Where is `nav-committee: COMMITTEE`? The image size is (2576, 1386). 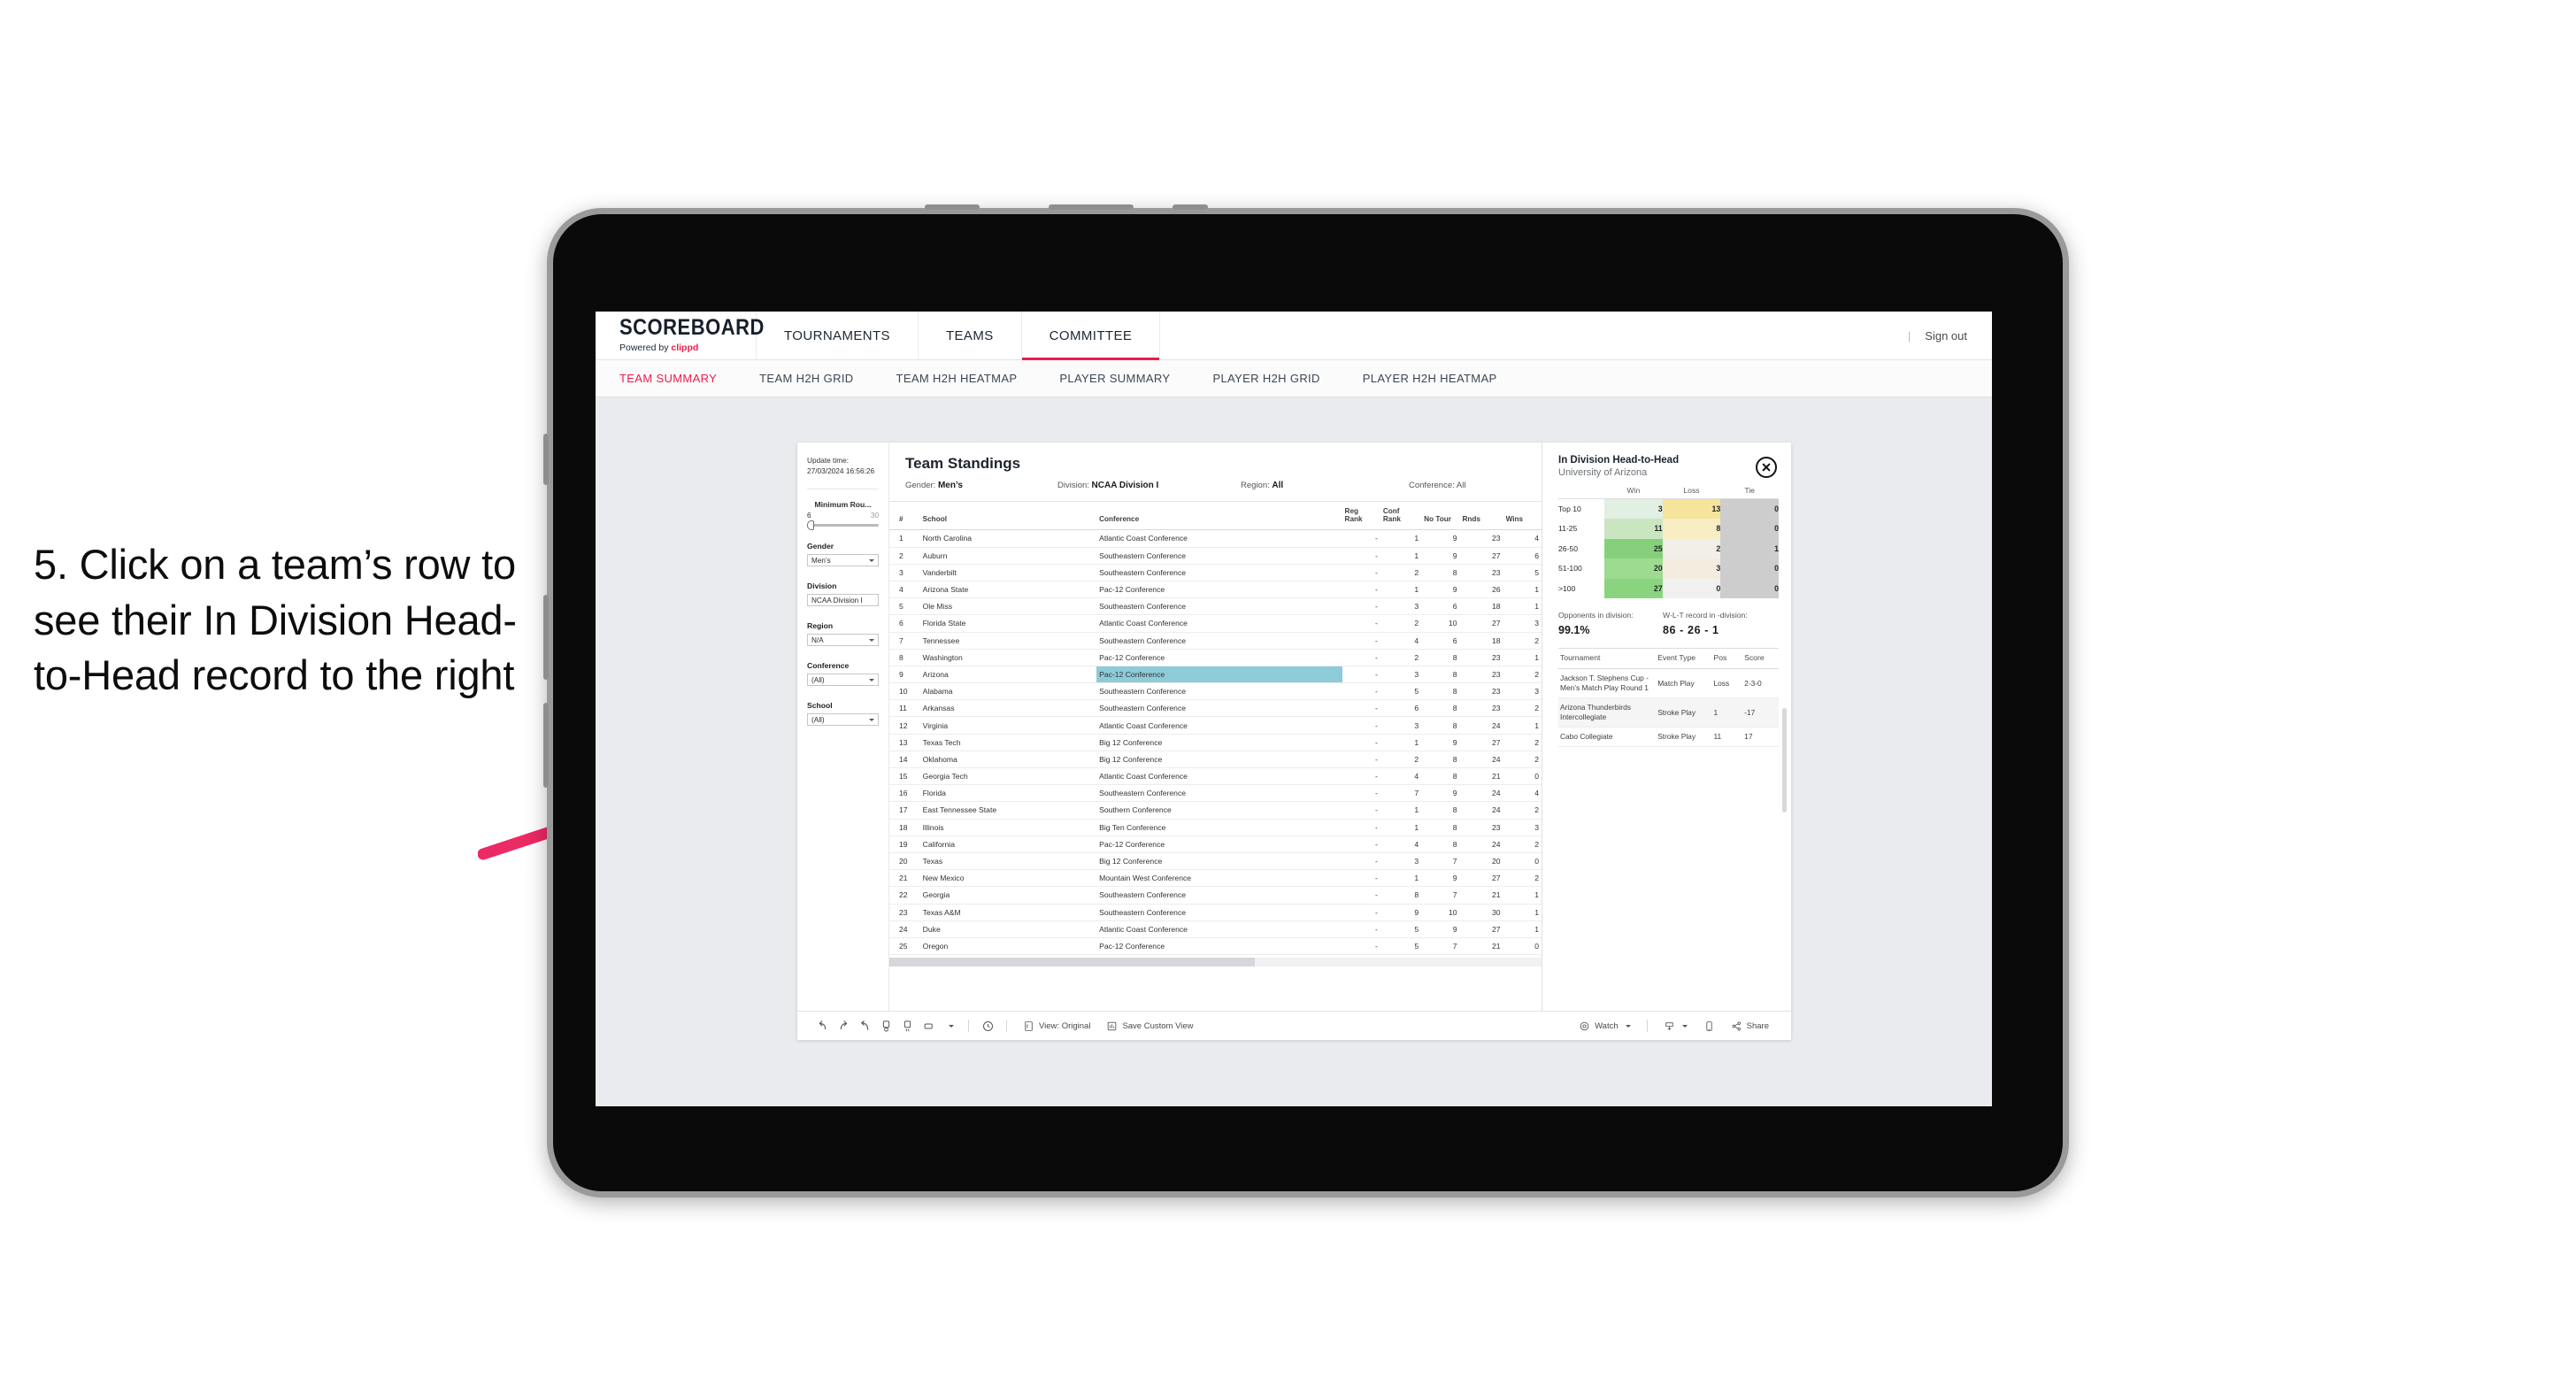
nav-committee: COMMITTEE is located at coordinates (1091, 336).